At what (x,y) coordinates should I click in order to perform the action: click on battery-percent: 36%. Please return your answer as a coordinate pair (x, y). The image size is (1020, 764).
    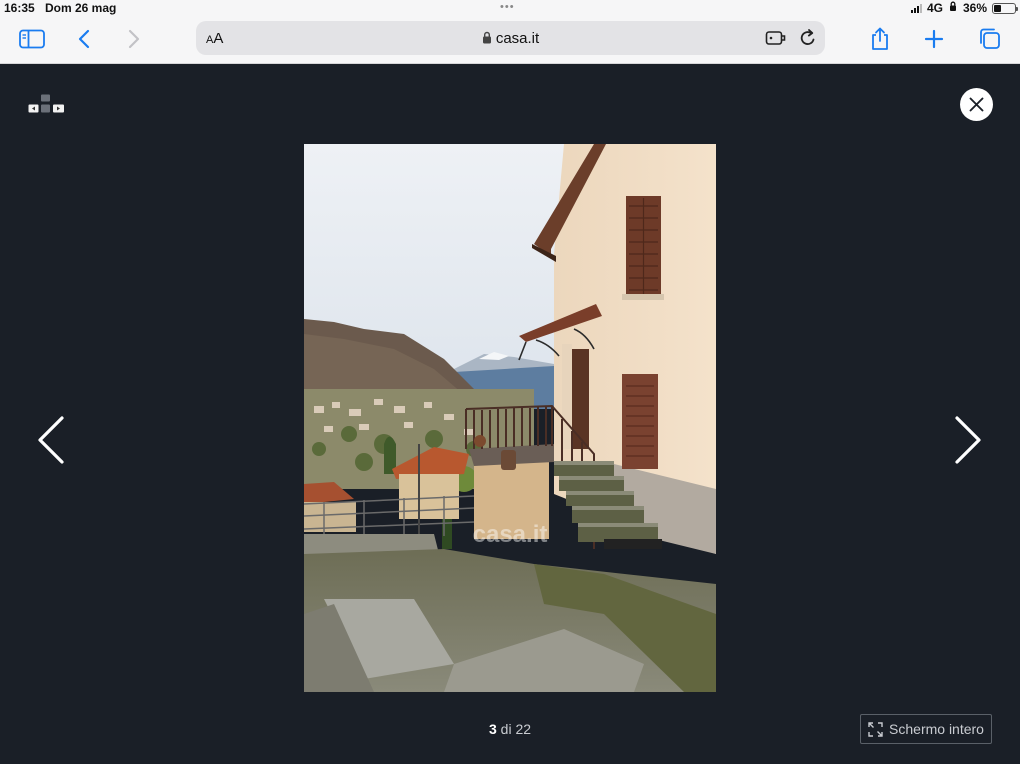
    Looking at the image, I should click on (974, 8).